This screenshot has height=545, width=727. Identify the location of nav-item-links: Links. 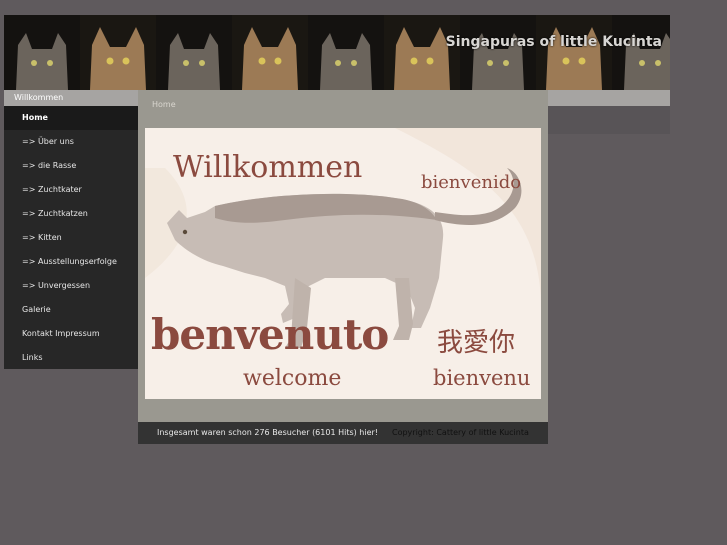
(71, 358).